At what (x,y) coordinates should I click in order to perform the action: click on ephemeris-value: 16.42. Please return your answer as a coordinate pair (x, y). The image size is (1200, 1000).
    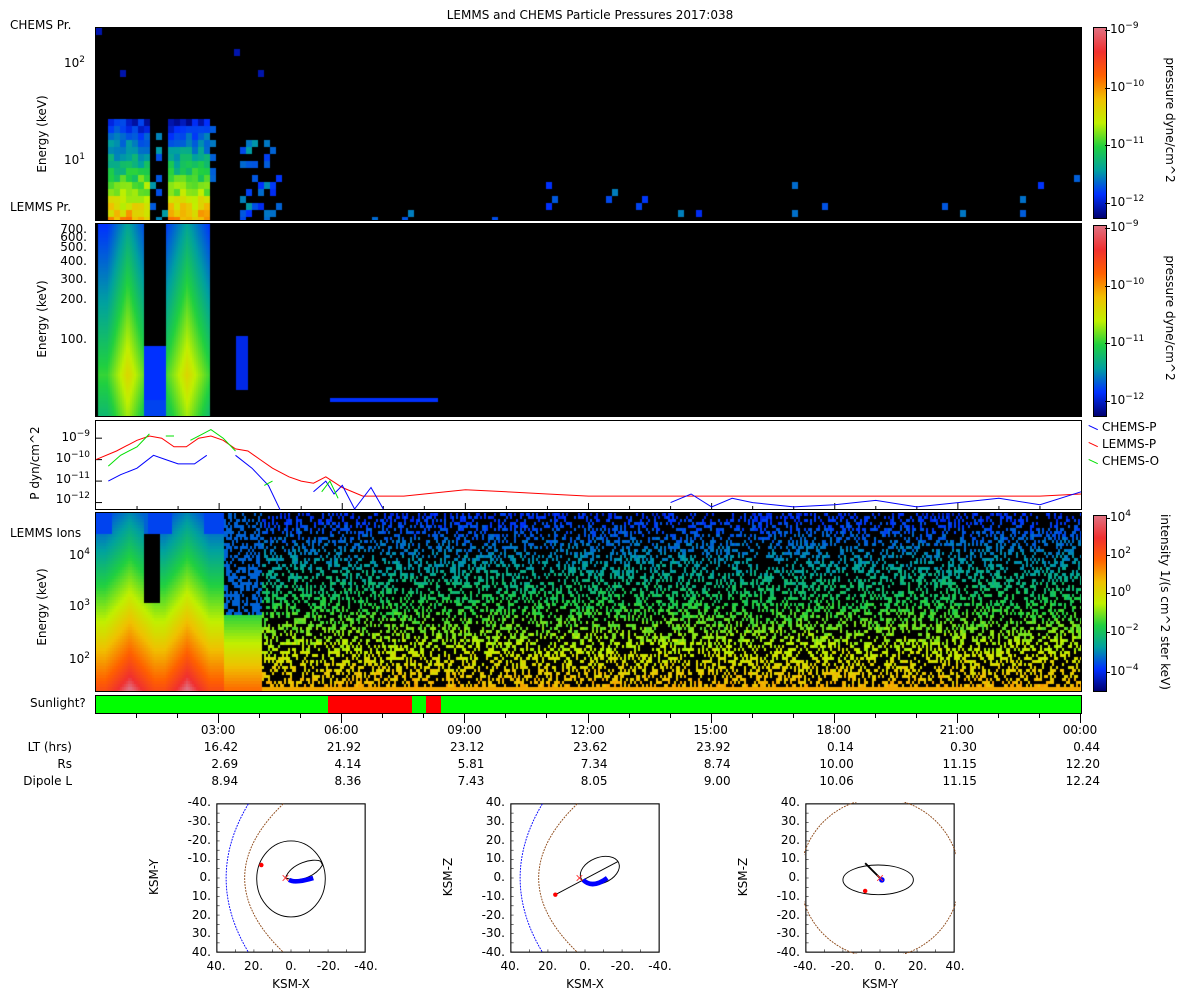
    Looking at the image, I should click on (221, 747).